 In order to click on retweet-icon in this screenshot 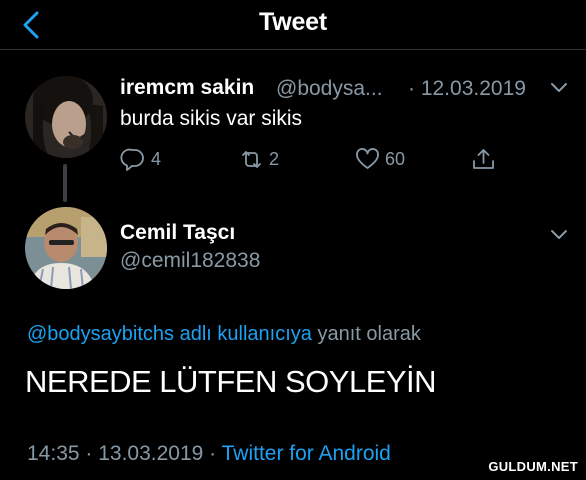, I will do `click(251, 159)`.